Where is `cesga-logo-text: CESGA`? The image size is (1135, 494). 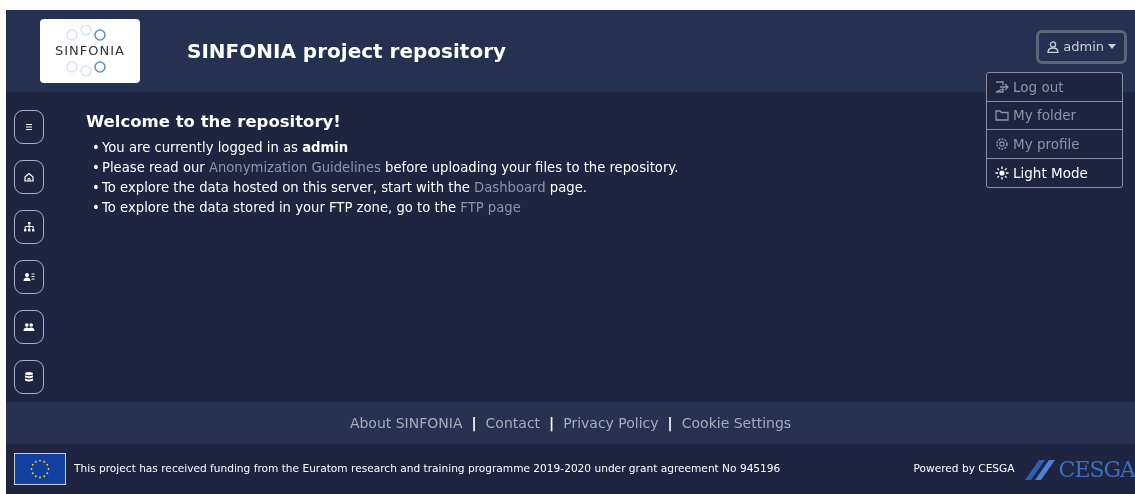
cesga-logo-text: CESGA is located at coordinates (1096, 469).